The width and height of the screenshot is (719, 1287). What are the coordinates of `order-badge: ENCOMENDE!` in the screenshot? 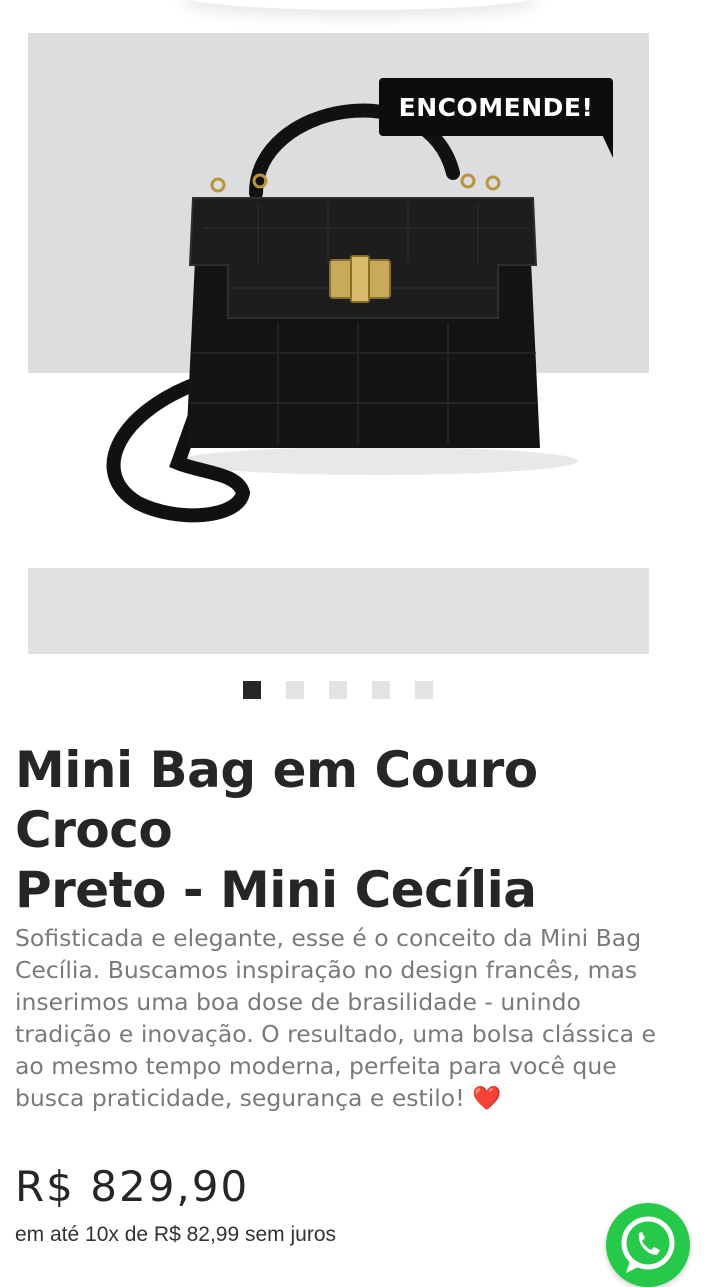 It's located at (496, 107).